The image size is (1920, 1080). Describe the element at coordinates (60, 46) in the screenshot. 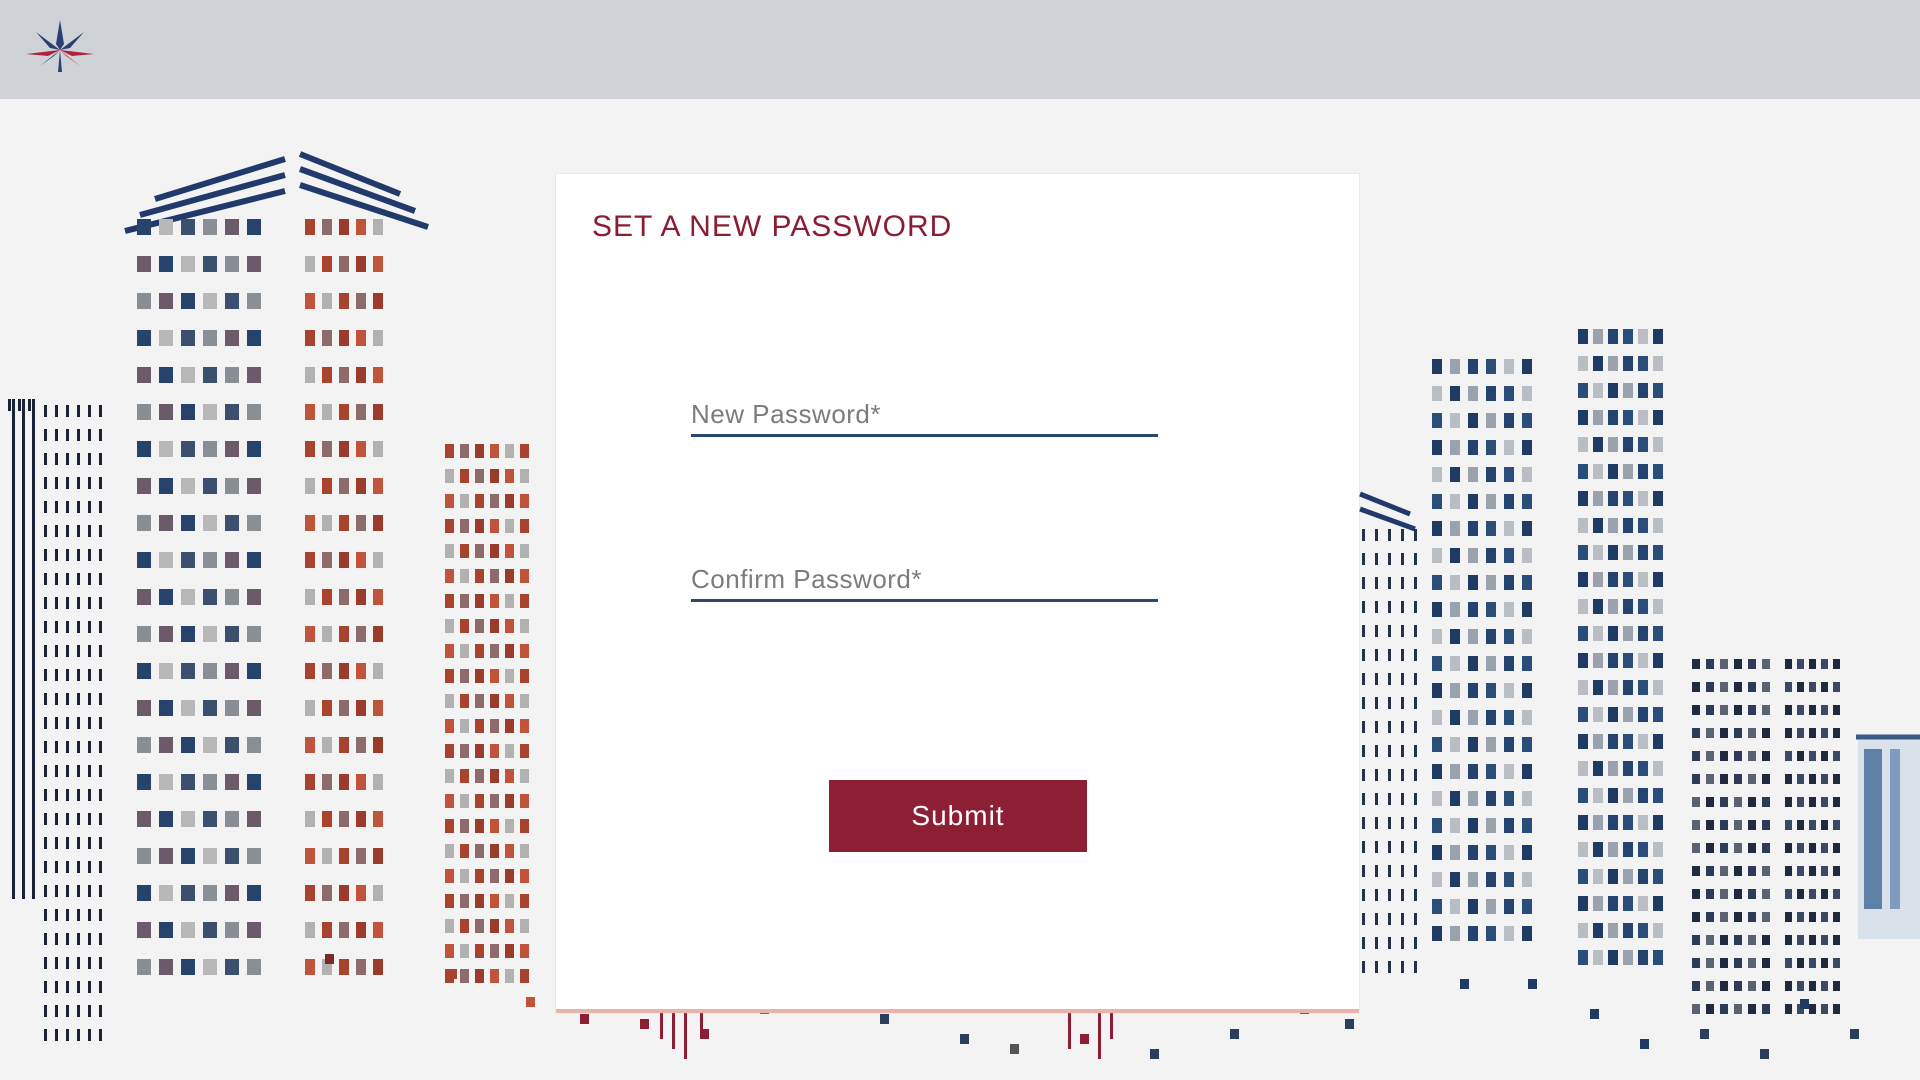

I see `logo-icon` at that location.